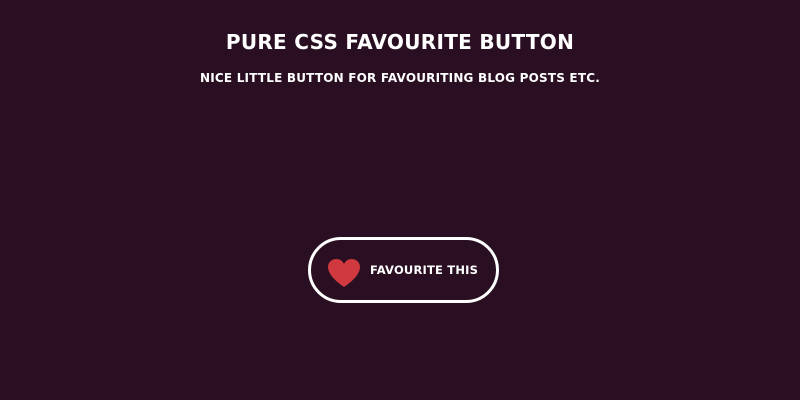  What do you see at coordinates (424, 270) in the screenshot?
I see `favourite-button-label: FAVOURITE THIS` at bounding box center [424, 270].